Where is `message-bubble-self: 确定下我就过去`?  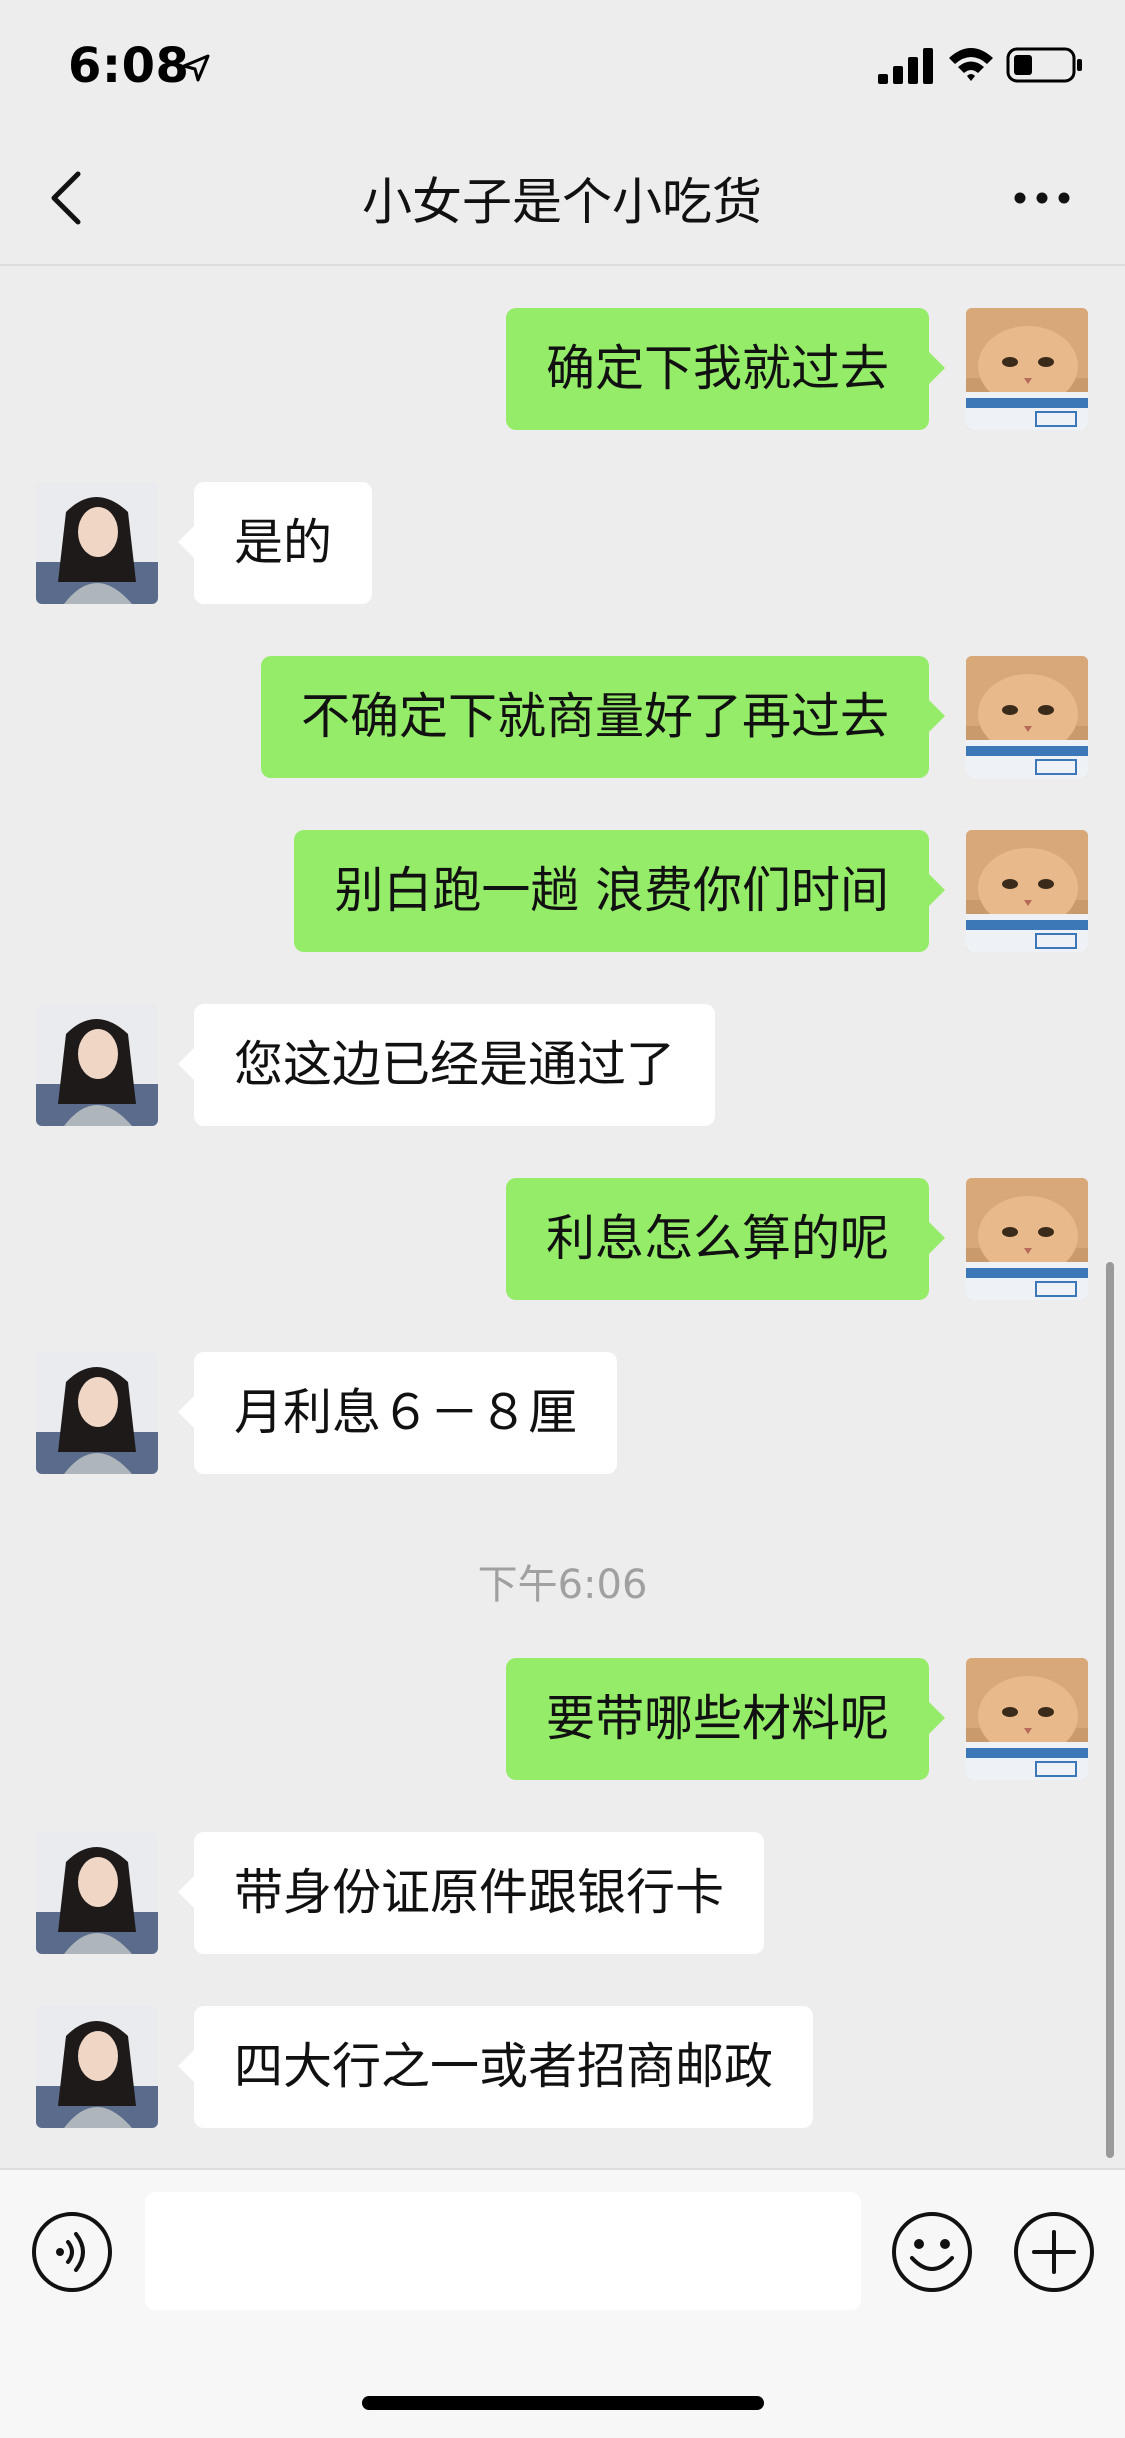
message-bubble-self: 确定下我就过去 is located at coordinates (725, 369).